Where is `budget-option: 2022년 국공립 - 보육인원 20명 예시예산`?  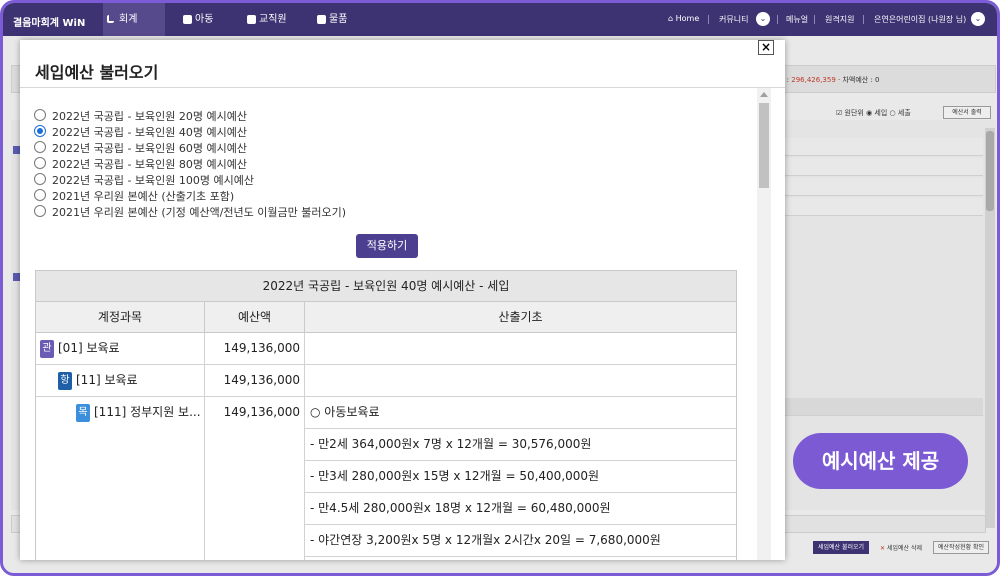 budget-option: 2022년 국공립 - 보육인원 20명 예시예산 is located at coordinates (140, 116).